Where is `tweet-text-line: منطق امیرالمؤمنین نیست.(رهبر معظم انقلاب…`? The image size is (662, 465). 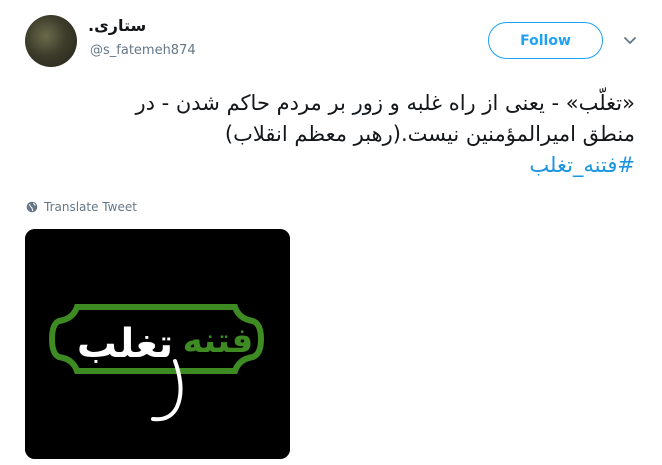 tweet-text-line: منطق امیرالمؤمنین نیست.(رهبر معظم انقلاب… is located at coordinates (429, 134).